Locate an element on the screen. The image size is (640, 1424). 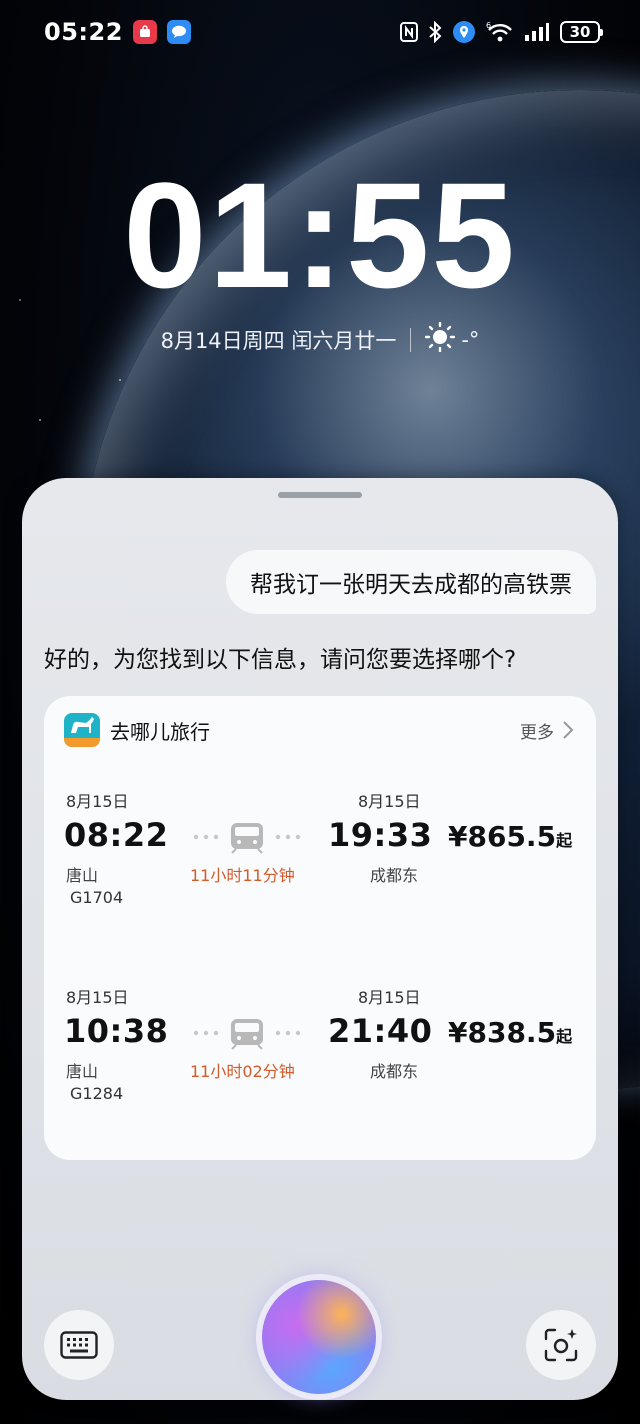
trip-duration: 11小时02分钟 is located at coordinates (242, 1071).